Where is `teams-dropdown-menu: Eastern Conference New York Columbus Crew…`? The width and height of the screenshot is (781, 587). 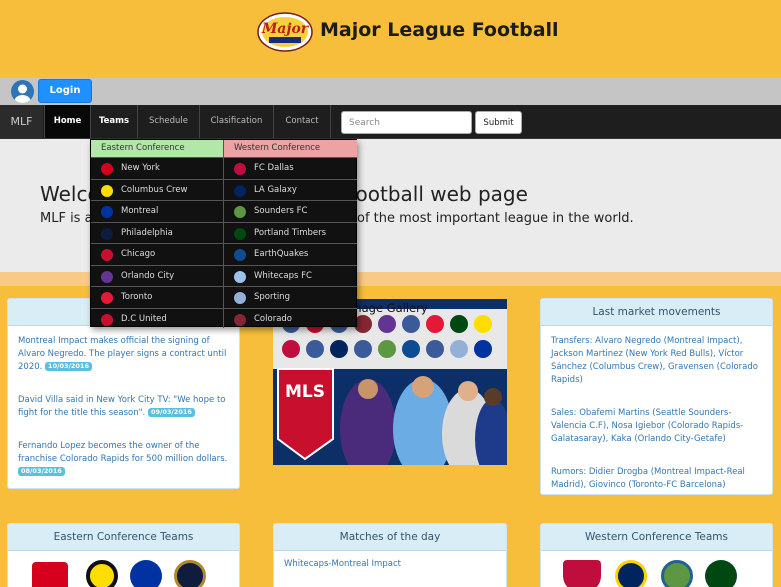
teams-dropdown-menu: Eastern Conference New York Columbus Crew… is located at coordinates (223, 233).